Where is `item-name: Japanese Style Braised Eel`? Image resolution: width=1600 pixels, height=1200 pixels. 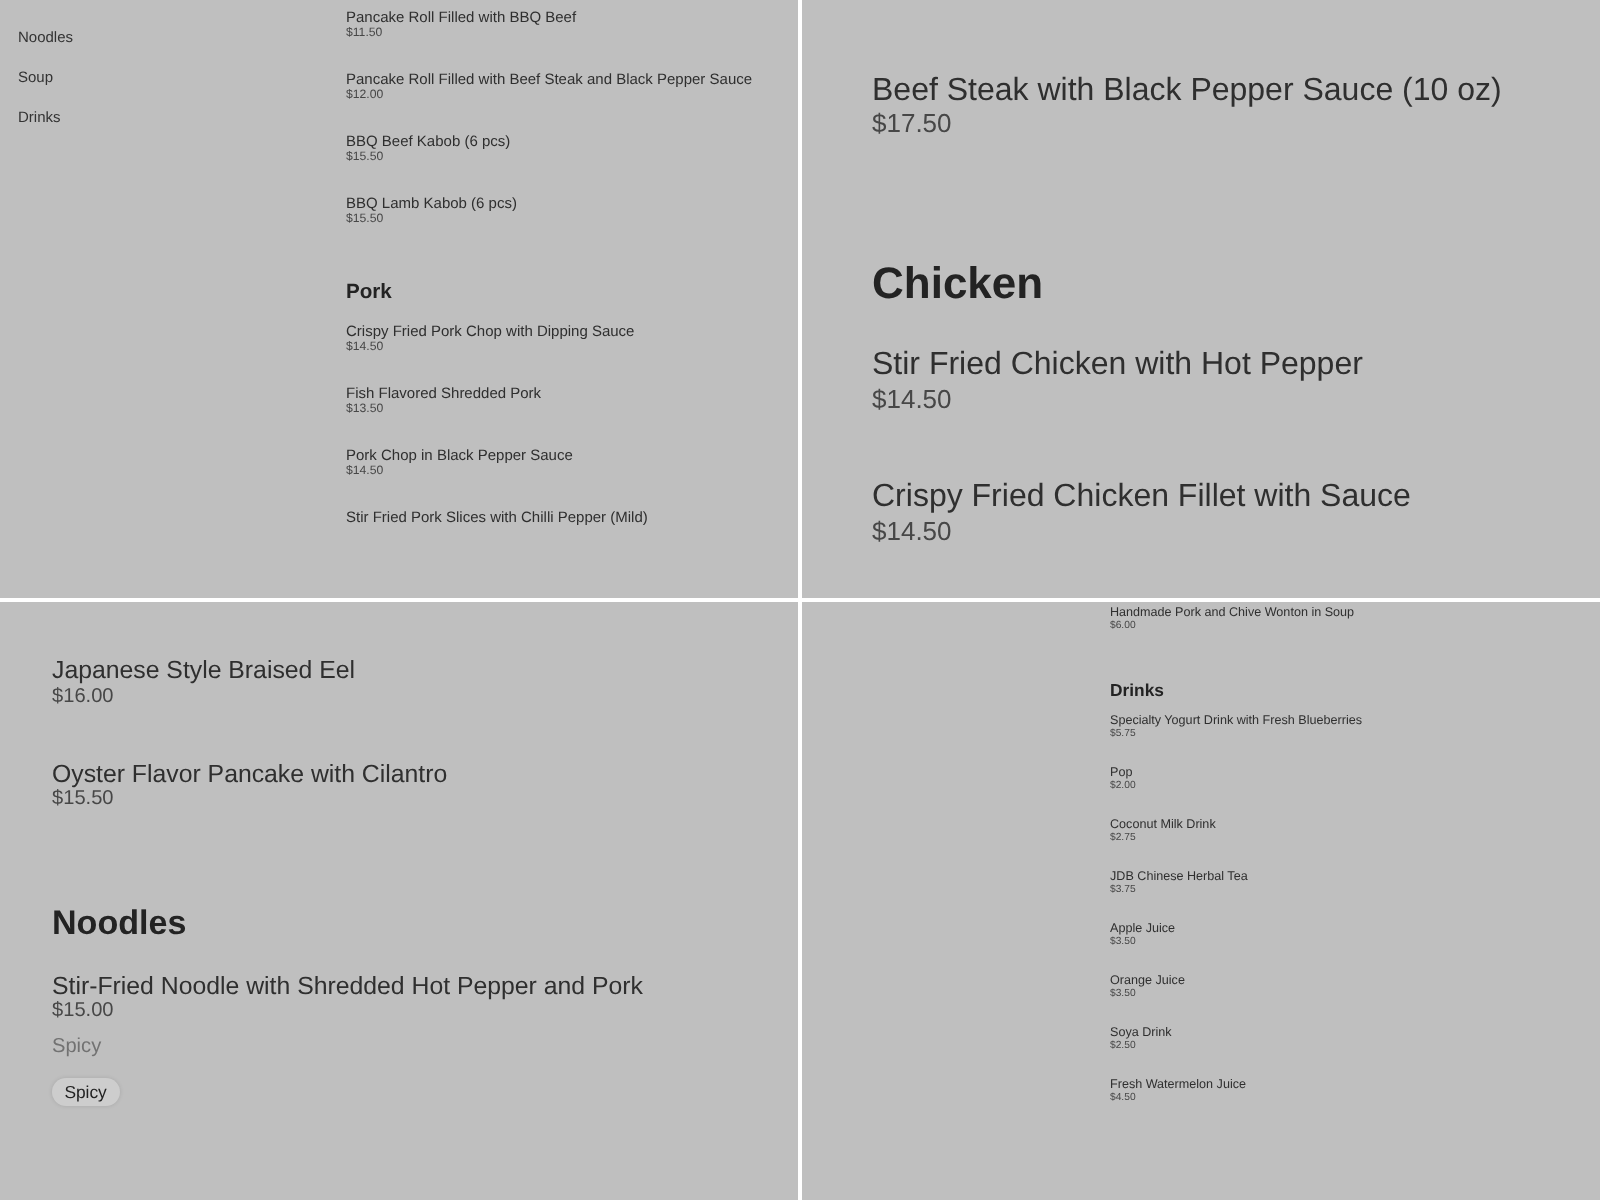
item-name: Japanese Style Braised Eel is located at coordinates (204, 672).